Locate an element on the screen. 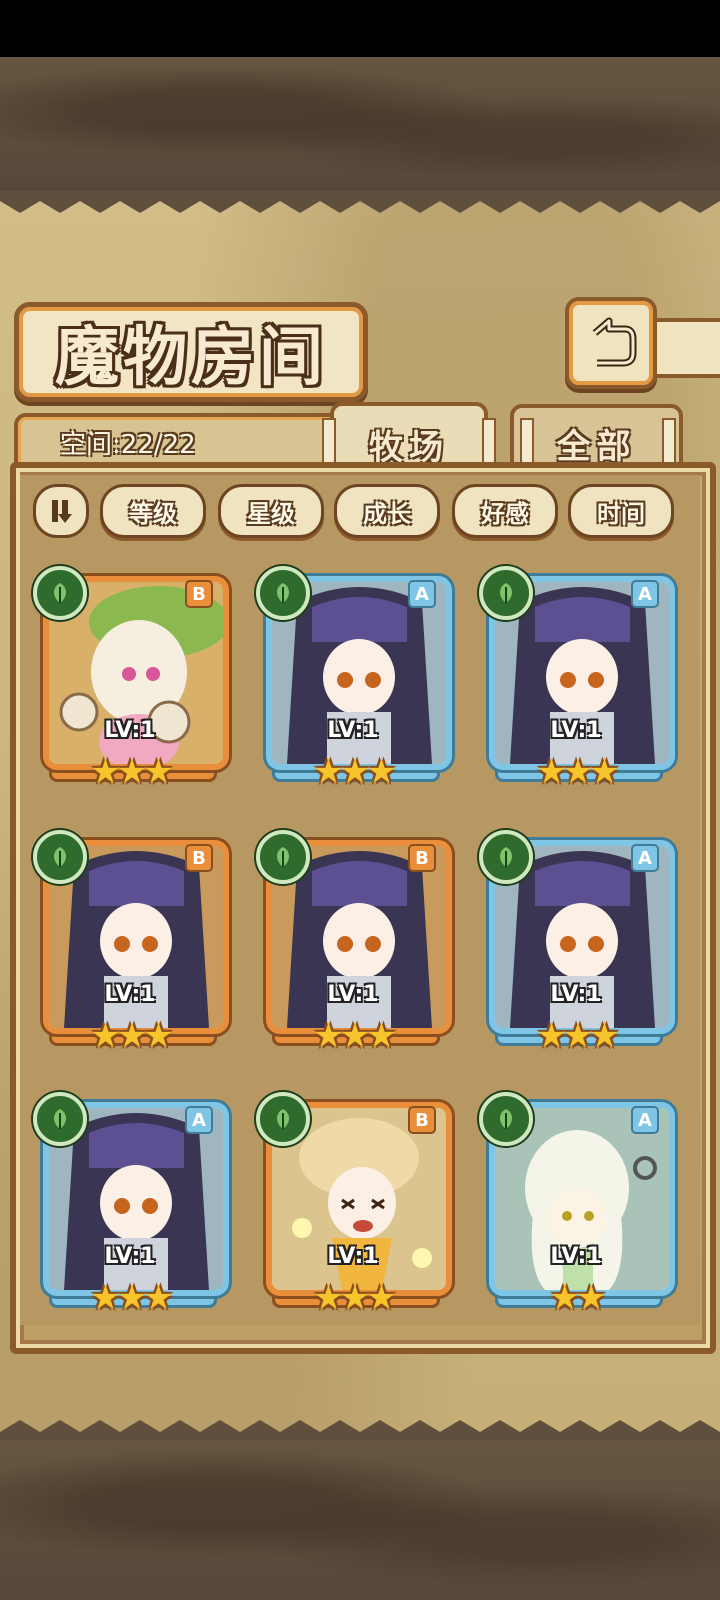  sort-by-growth-label: 成长 is located at coordinates (387, 513).